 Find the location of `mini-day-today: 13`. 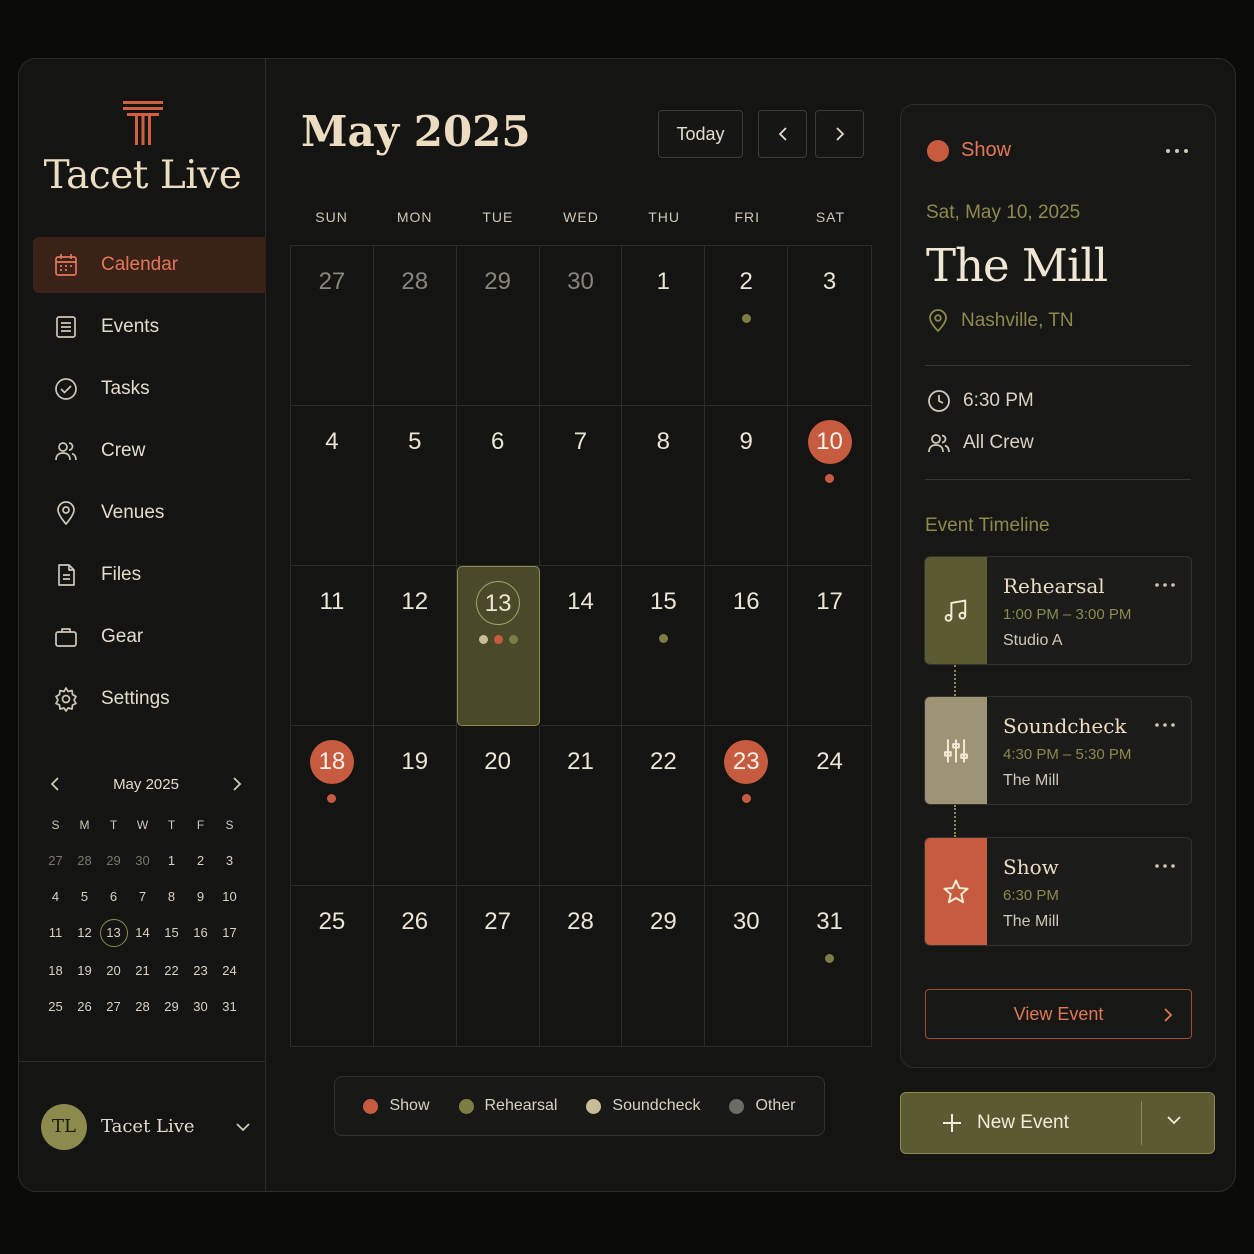

mini-day-today: 13 is located at coordinates (113, 933).